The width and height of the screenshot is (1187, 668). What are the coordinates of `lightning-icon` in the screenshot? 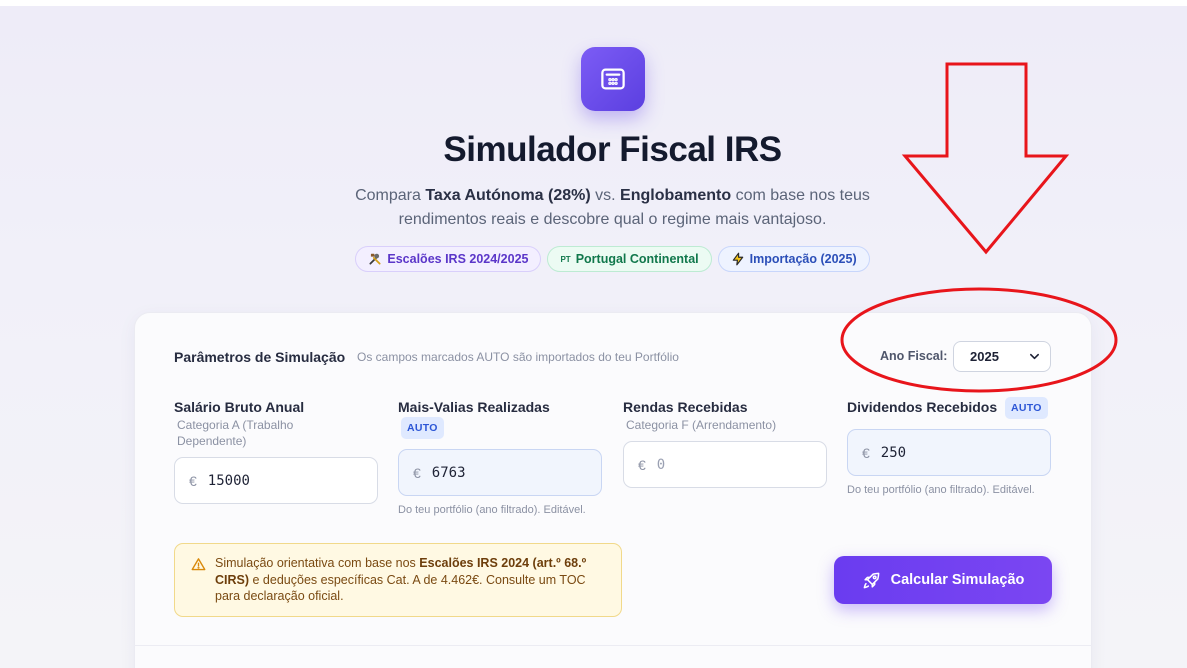 It's located at (737, 259).